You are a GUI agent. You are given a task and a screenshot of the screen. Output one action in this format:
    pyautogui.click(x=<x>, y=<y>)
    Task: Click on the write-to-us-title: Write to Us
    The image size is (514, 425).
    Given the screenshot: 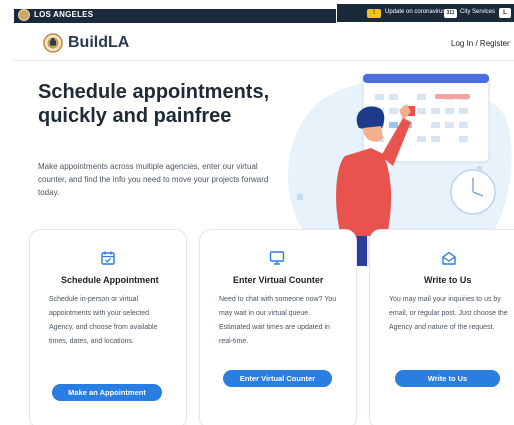 What is the action you would take?
    pyautogui.click(x=448, y=280)
    